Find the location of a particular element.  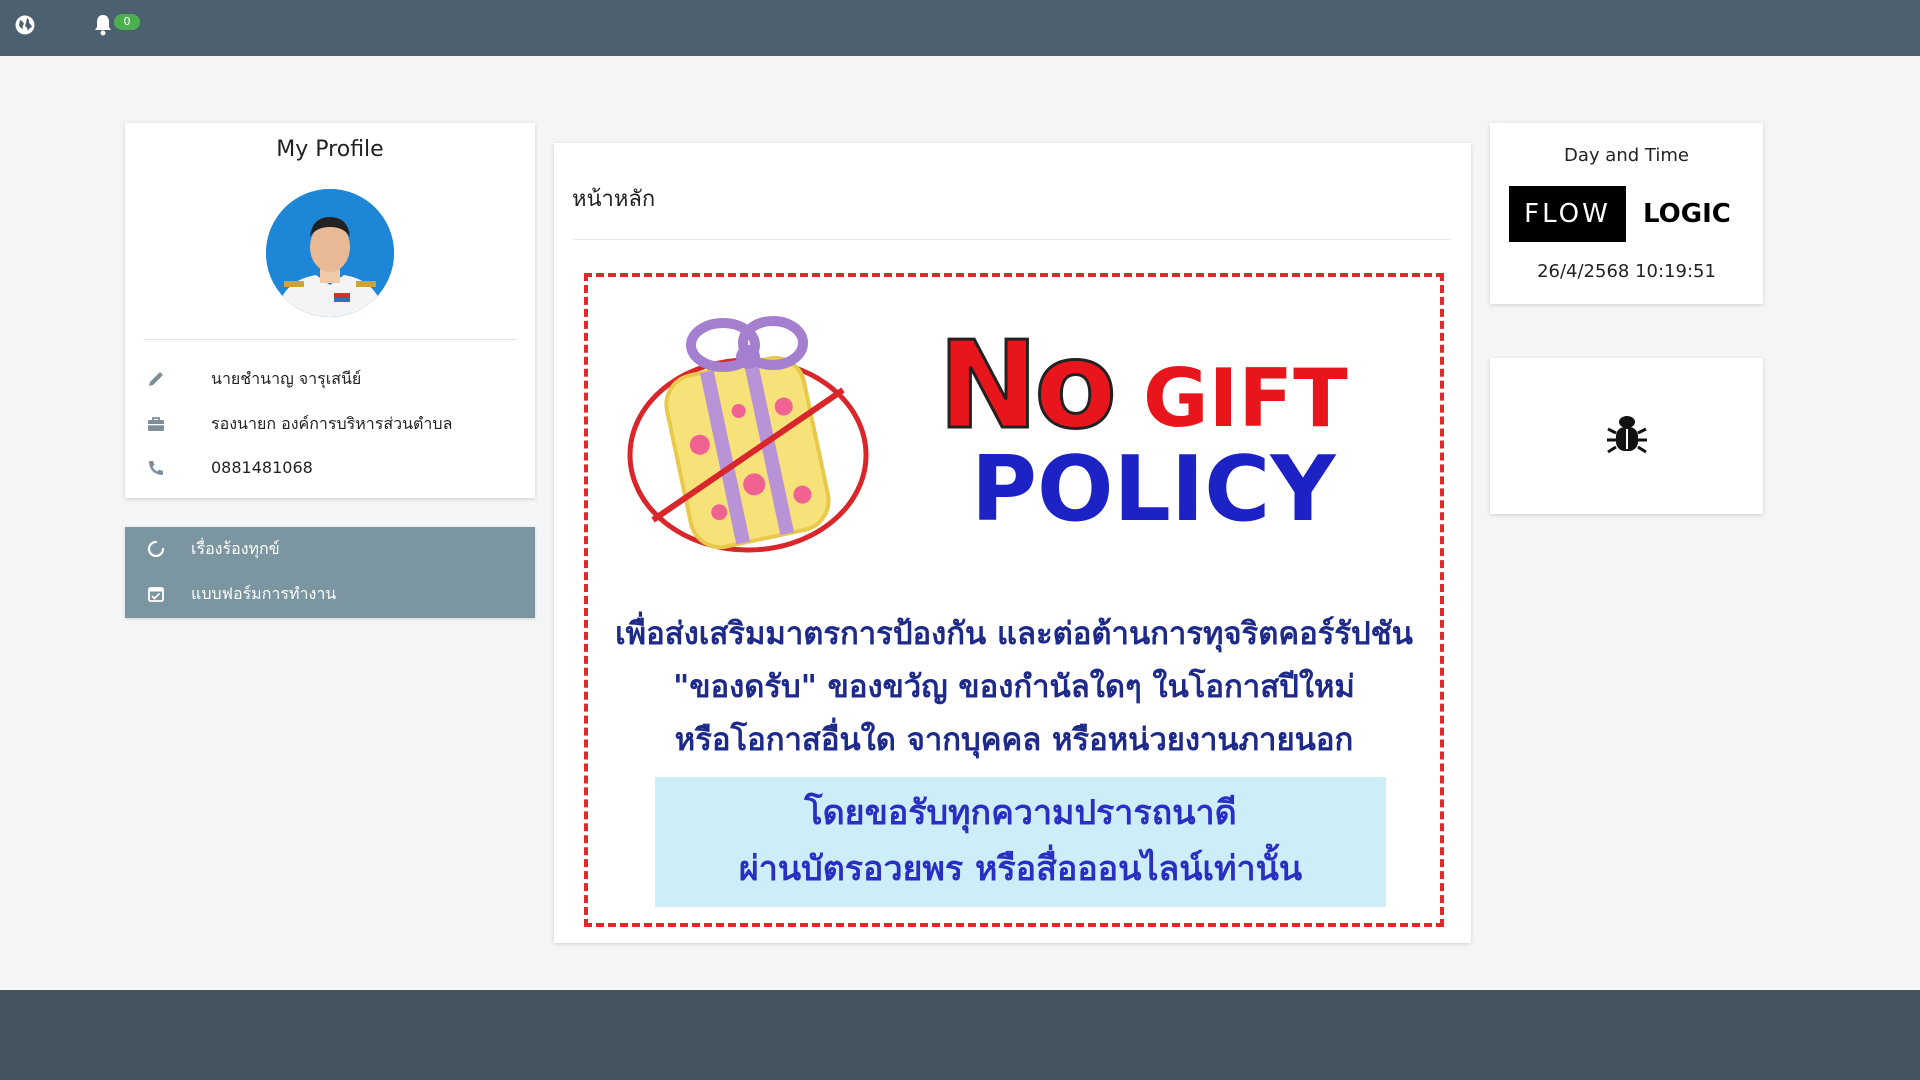

profile-position: รองนายก องค์การบริหารส่วนตำบล is located at coordinates (332, 423).